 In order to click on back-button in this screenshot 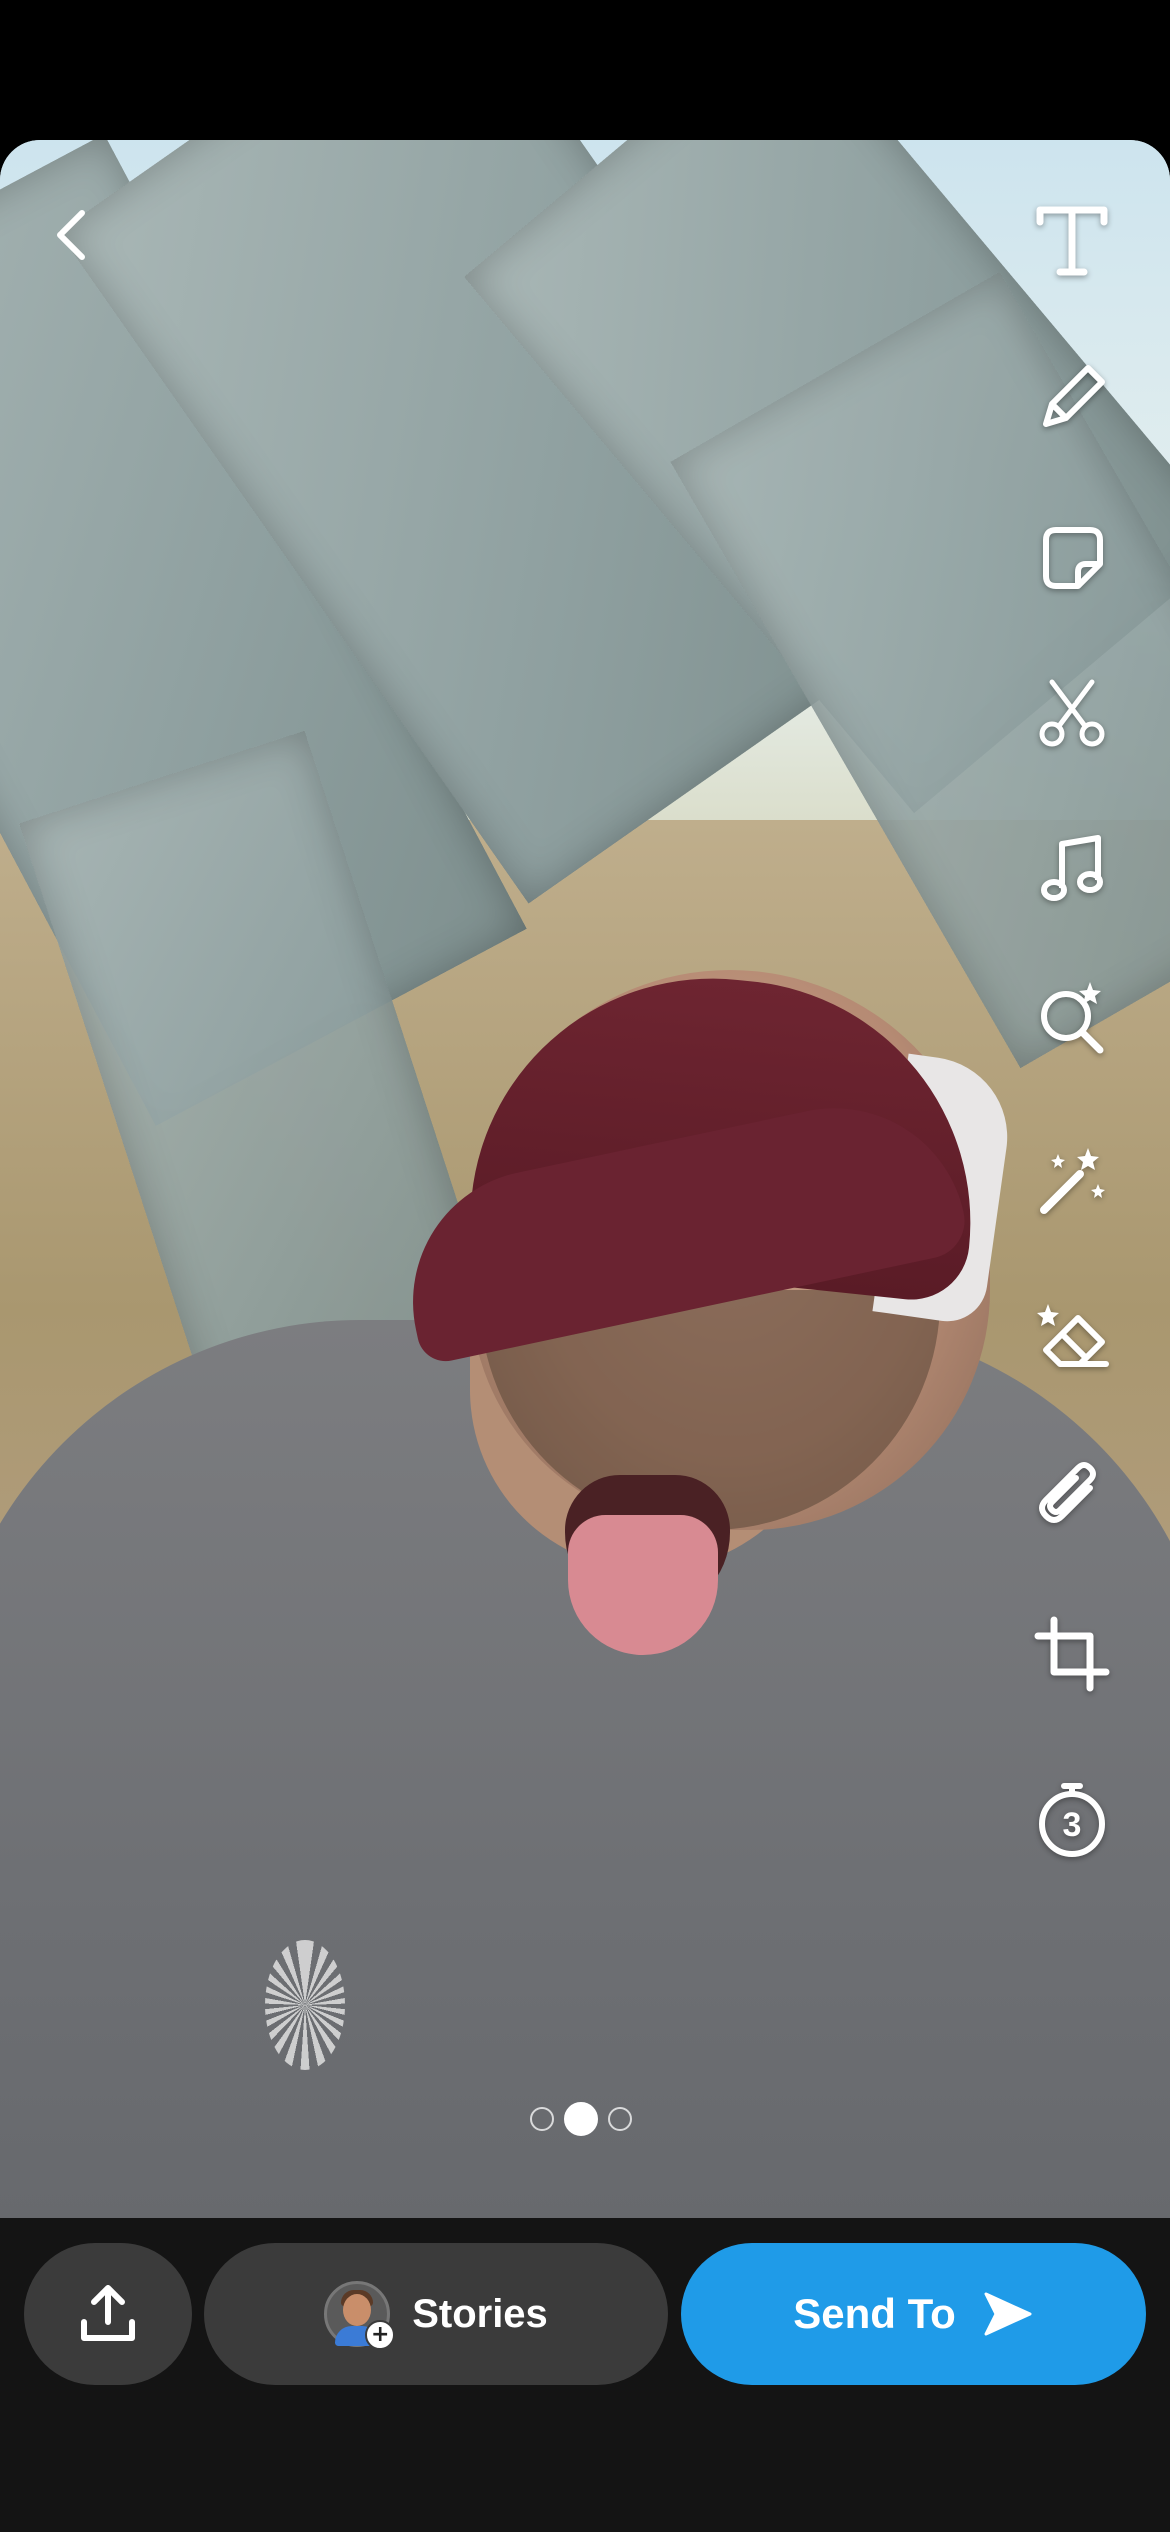, I will do `click(74, 235)`.